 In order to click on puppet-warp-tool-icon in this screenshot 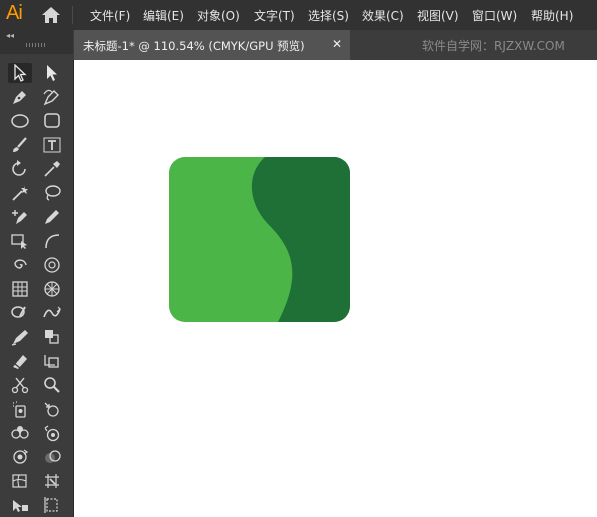, I will do `click(20, 505)`.